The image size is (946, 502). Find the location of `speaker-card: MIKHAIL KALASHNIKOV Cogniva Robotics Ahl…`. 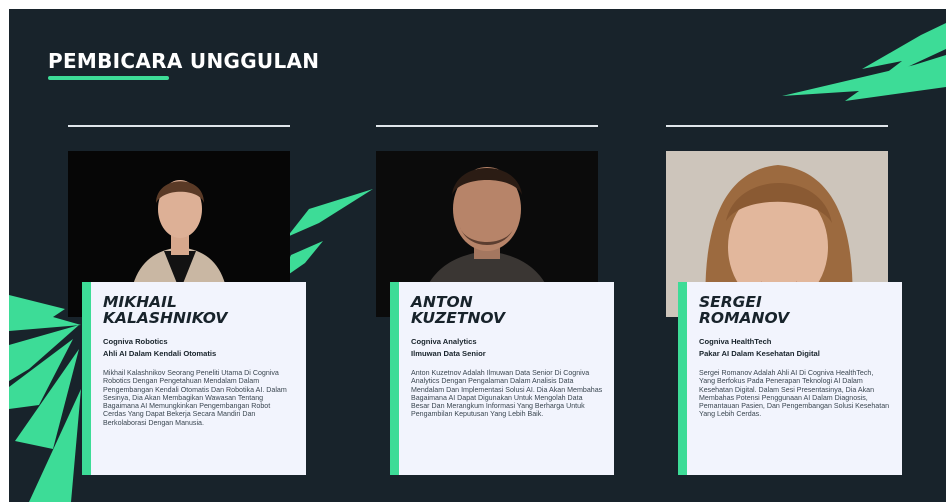

speaker-card: MIKHAIL KALASHNIKOV Cogniva Robotics Ahl… is located at coordinates (194, 378).